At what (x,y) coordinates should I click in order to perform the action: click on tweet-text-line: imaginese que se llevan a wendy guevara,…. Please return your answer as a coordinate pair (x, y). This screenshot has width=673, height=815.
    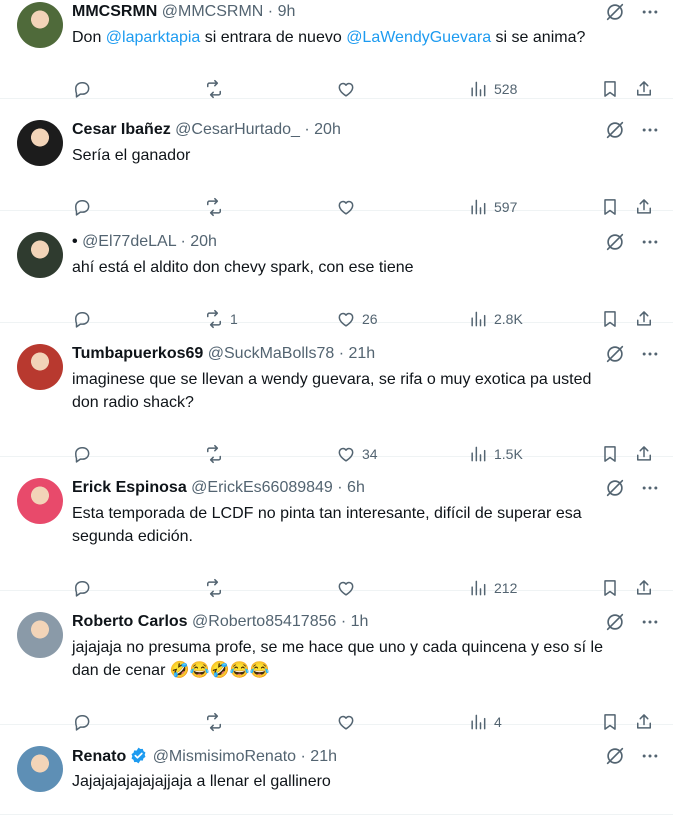
    Looking at the image, I should click on (332, 379).